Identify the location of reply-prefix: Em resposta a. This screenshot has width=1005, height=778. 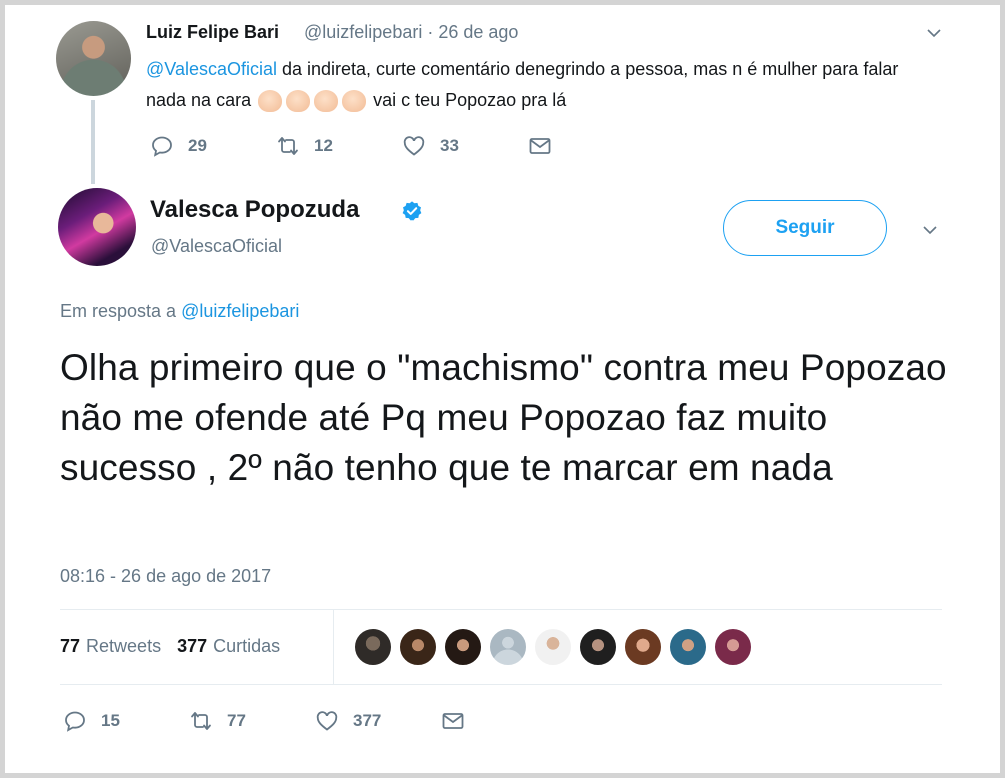
(118, 311).